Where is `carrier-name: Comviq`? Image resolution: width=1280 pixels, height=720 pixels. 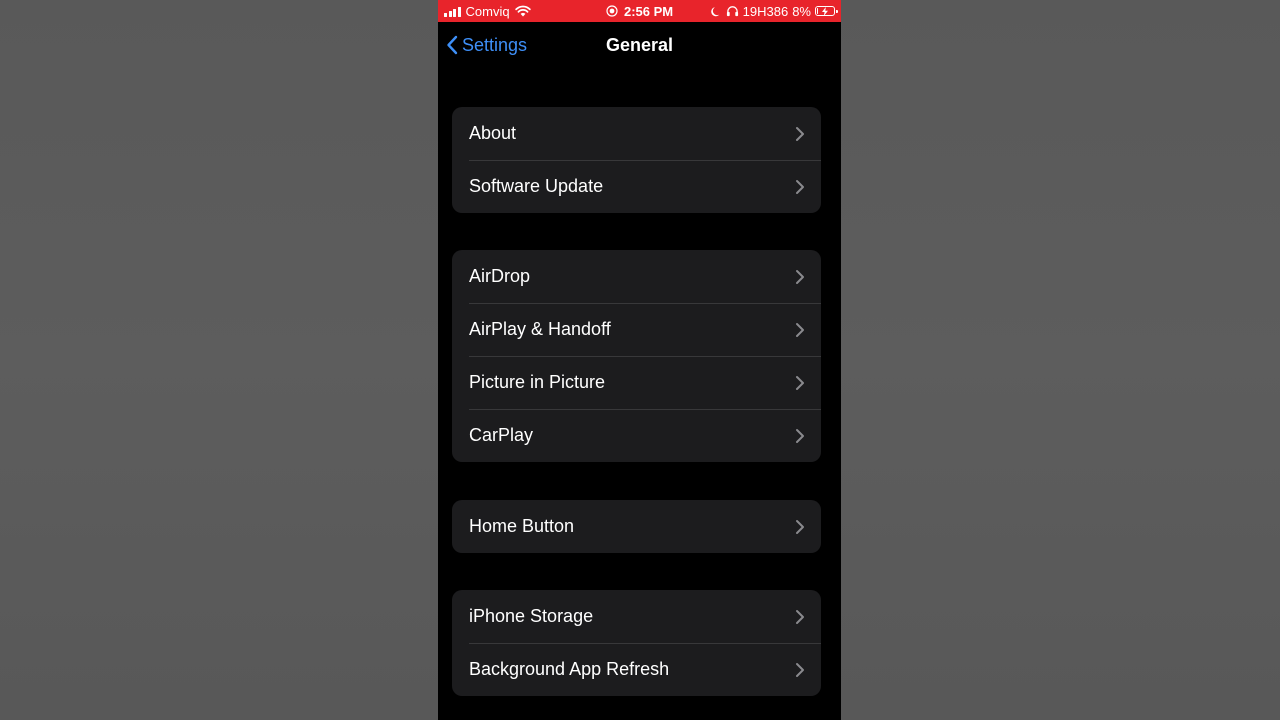 carrier-name: Comviq is located at coordinates (487, 11).